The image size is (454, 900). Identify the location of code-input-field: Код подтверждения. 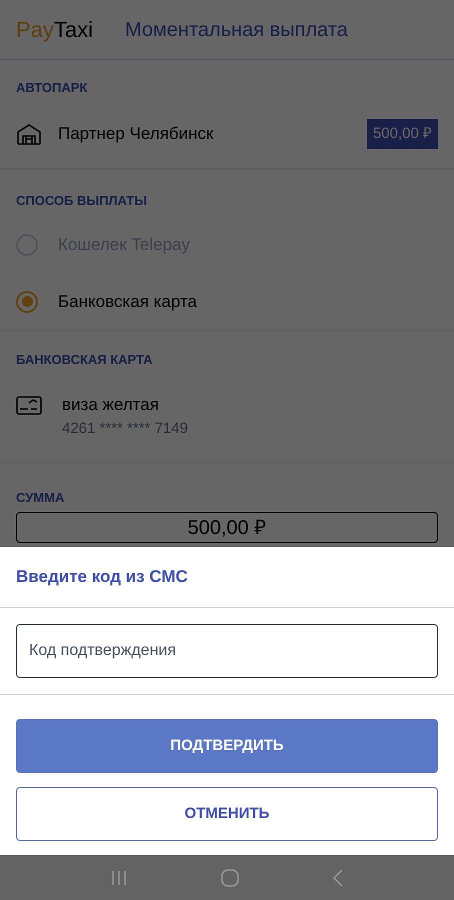
(227, 651).